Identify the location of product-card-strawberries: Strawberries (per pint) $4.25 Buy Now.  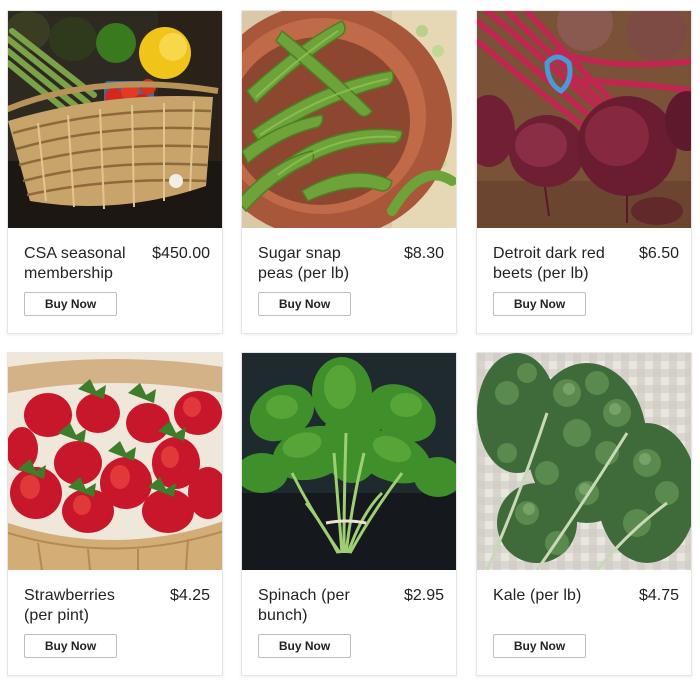
(115, 514).